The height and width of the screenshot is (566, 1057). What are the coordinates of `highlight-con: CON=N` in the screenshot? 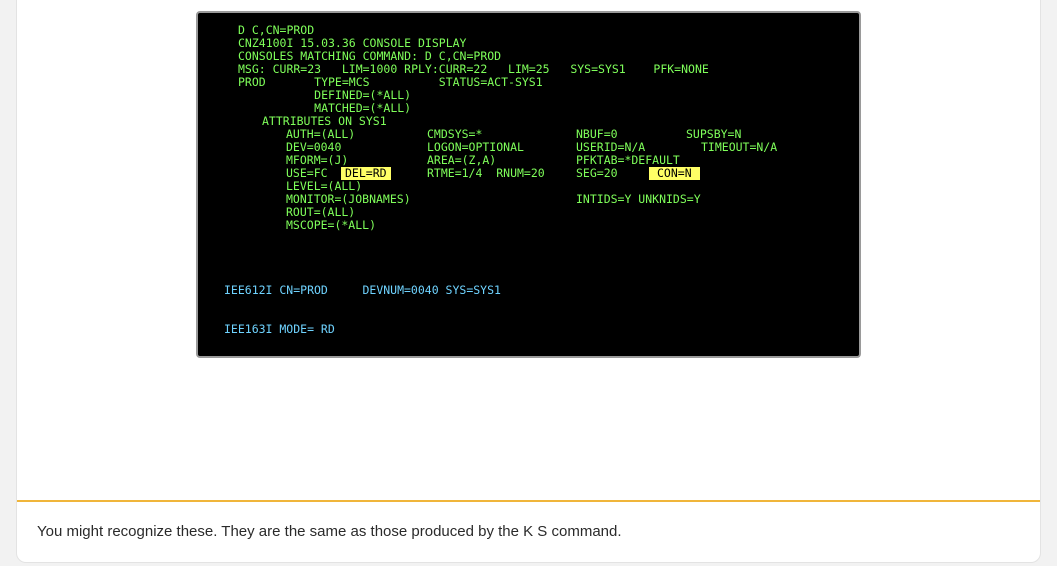 It's located at (674, 173).